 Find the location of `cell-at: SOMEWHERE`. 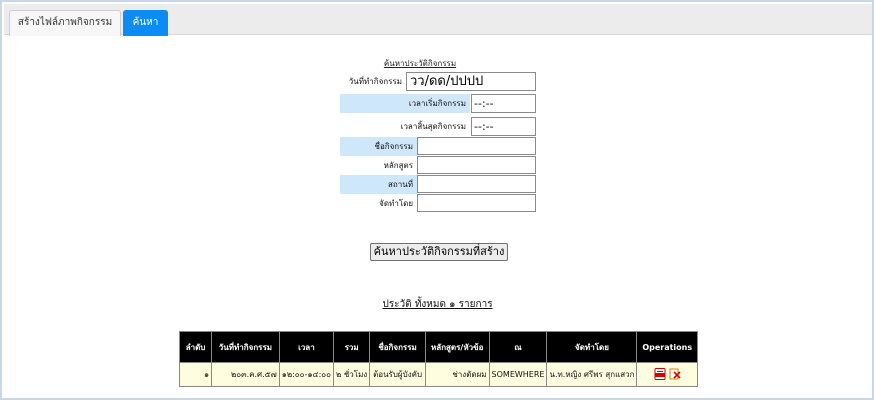

cell-at: SOMEWHERE is located at coordinates (518, 374).